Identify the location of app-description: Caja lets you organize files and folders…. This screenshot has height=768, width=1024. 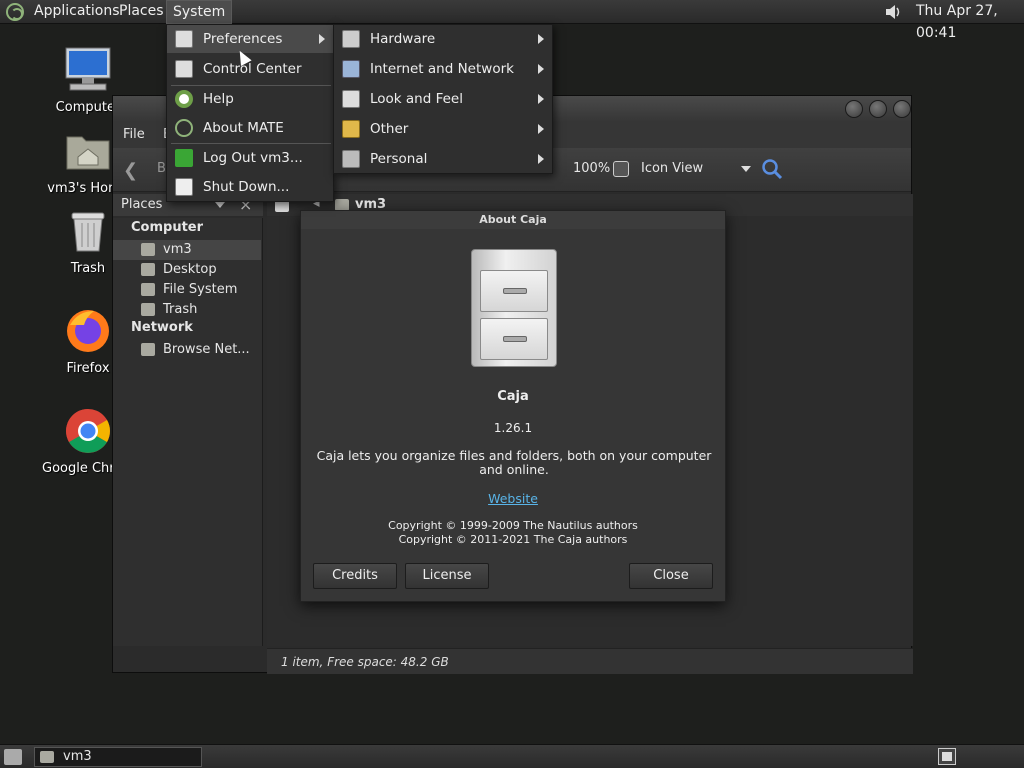
(514, 462).